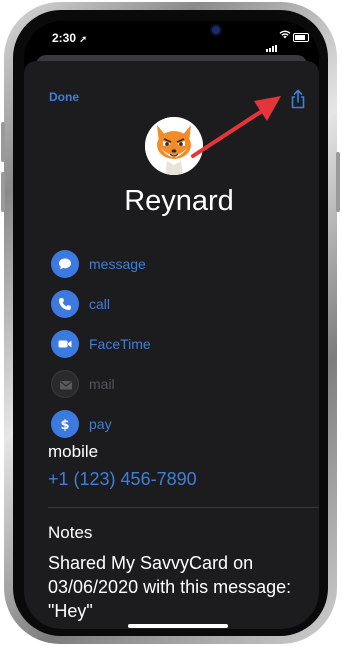 This screenshot has height=646, width=342. Describe the element at coordinates (236, 127) in the screenshot. I see `annotation-arrow-icon` at that location.